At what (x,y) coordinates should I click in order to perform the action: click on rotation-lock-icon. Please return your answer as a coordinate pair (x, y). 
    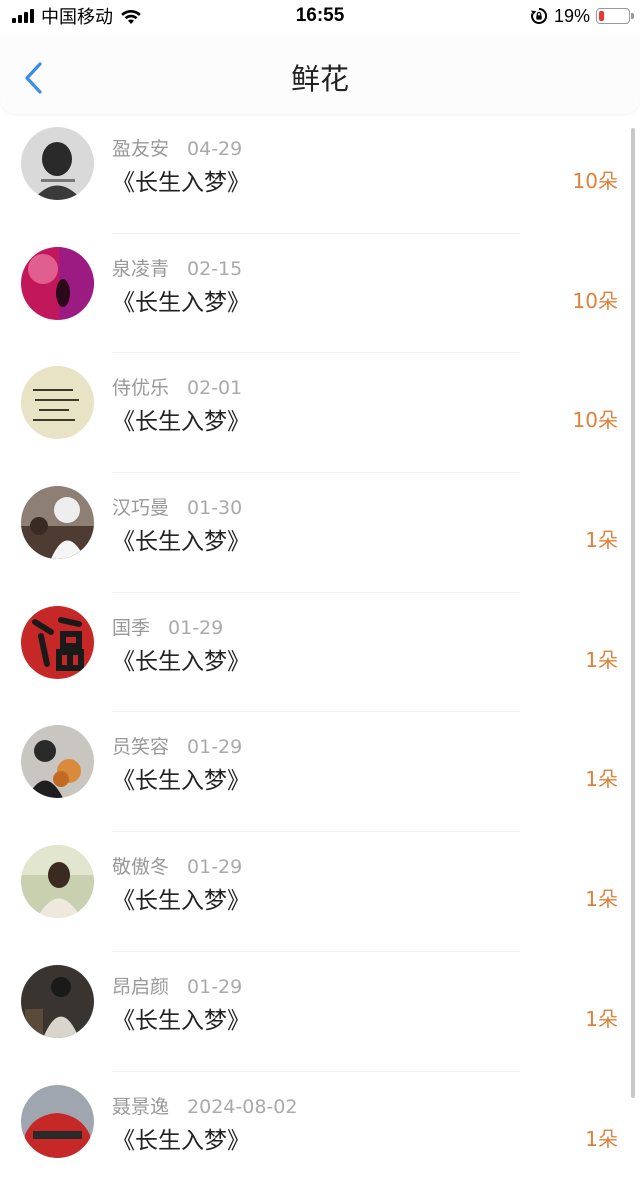
    Looking at the image, I should click on (539, 16).